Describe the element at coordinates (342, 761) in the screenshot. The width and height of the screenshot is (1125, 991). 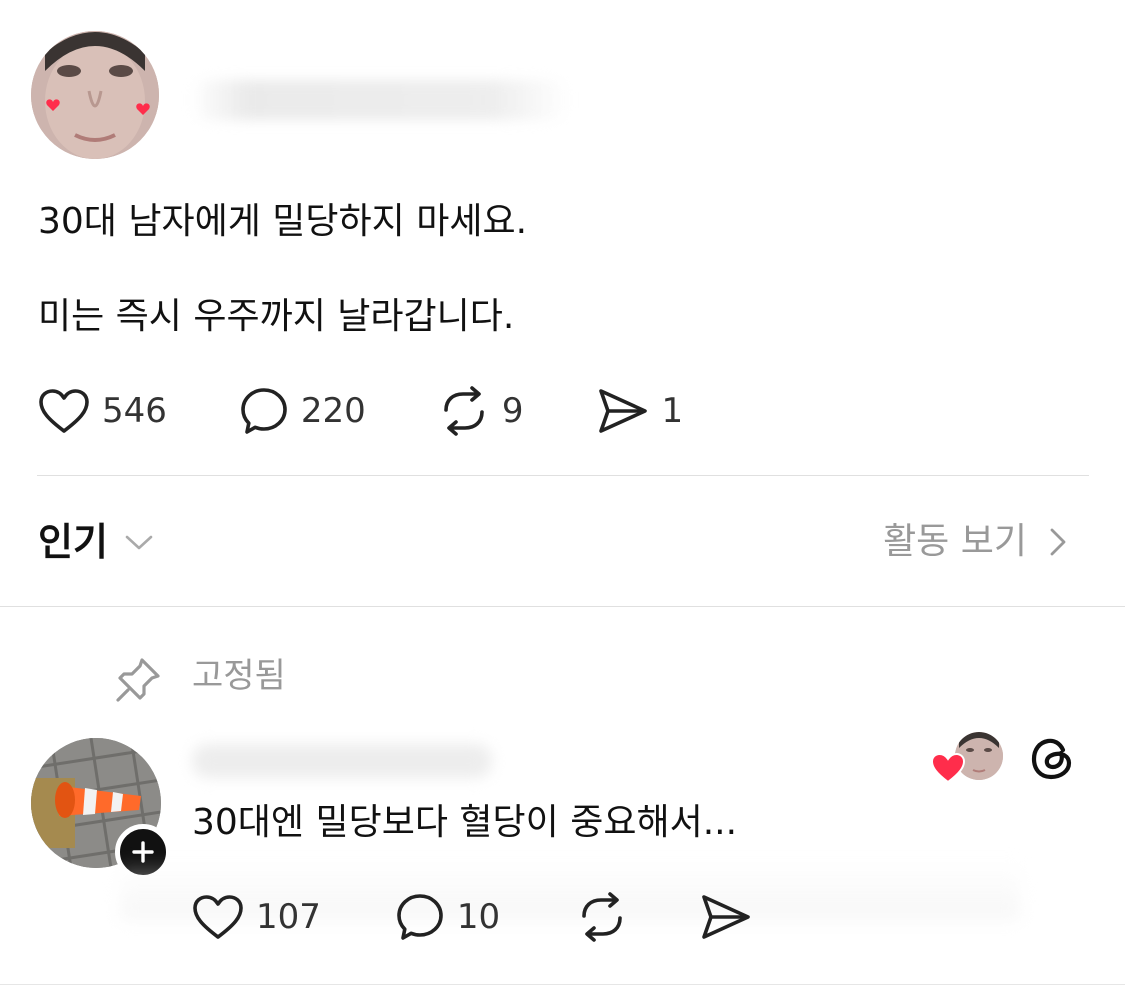
I see `reply-username-blurred` at that location.